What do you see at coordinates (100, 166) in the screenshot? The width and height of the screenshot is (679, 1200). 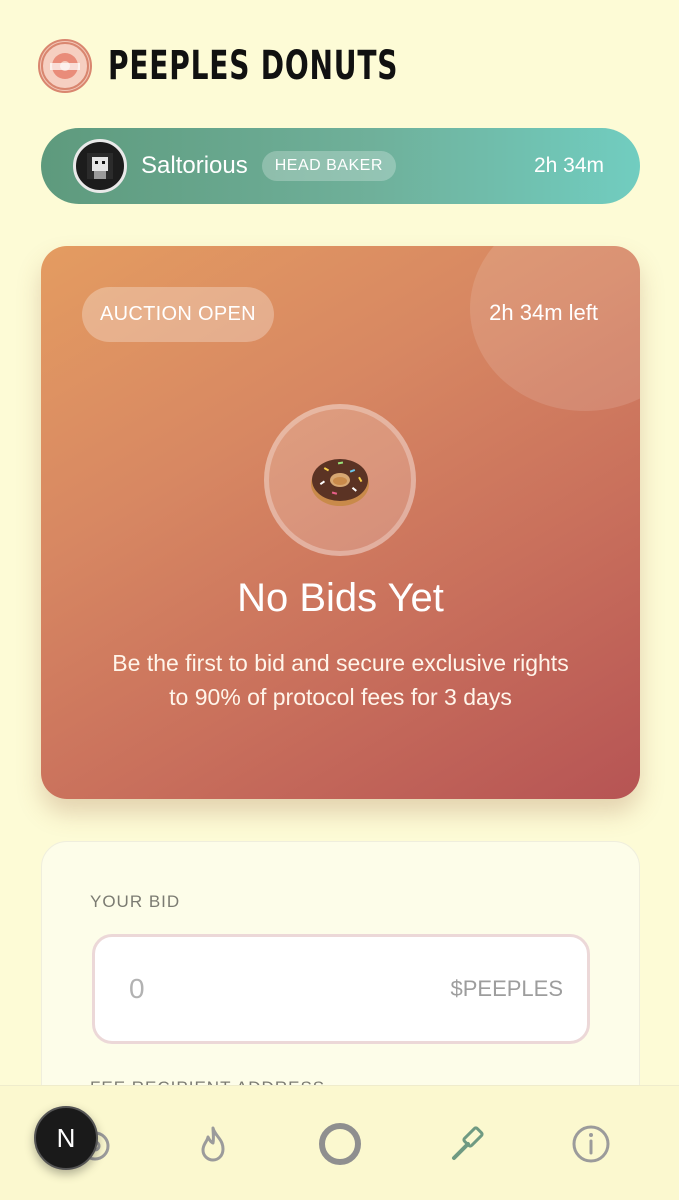 I see `avatar` at bounding box center [100, 166].